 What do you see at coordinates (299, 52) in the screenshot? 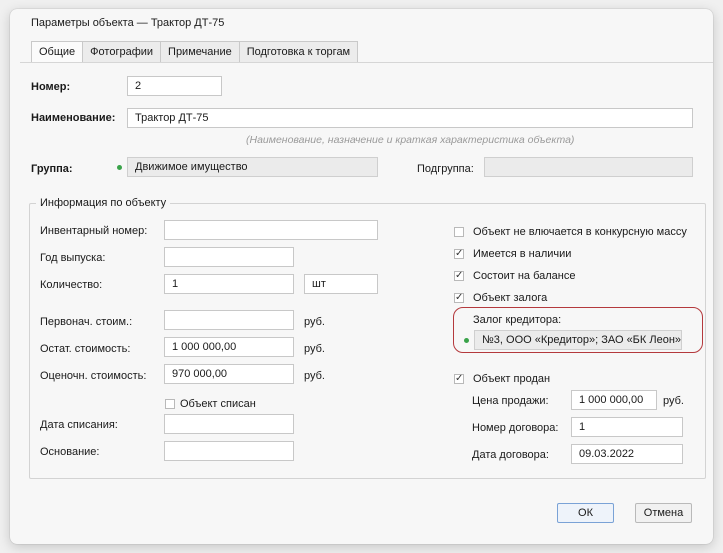
I see `tab-auction-prep: Подготовка к торгам` at bounding box center [299, 52].